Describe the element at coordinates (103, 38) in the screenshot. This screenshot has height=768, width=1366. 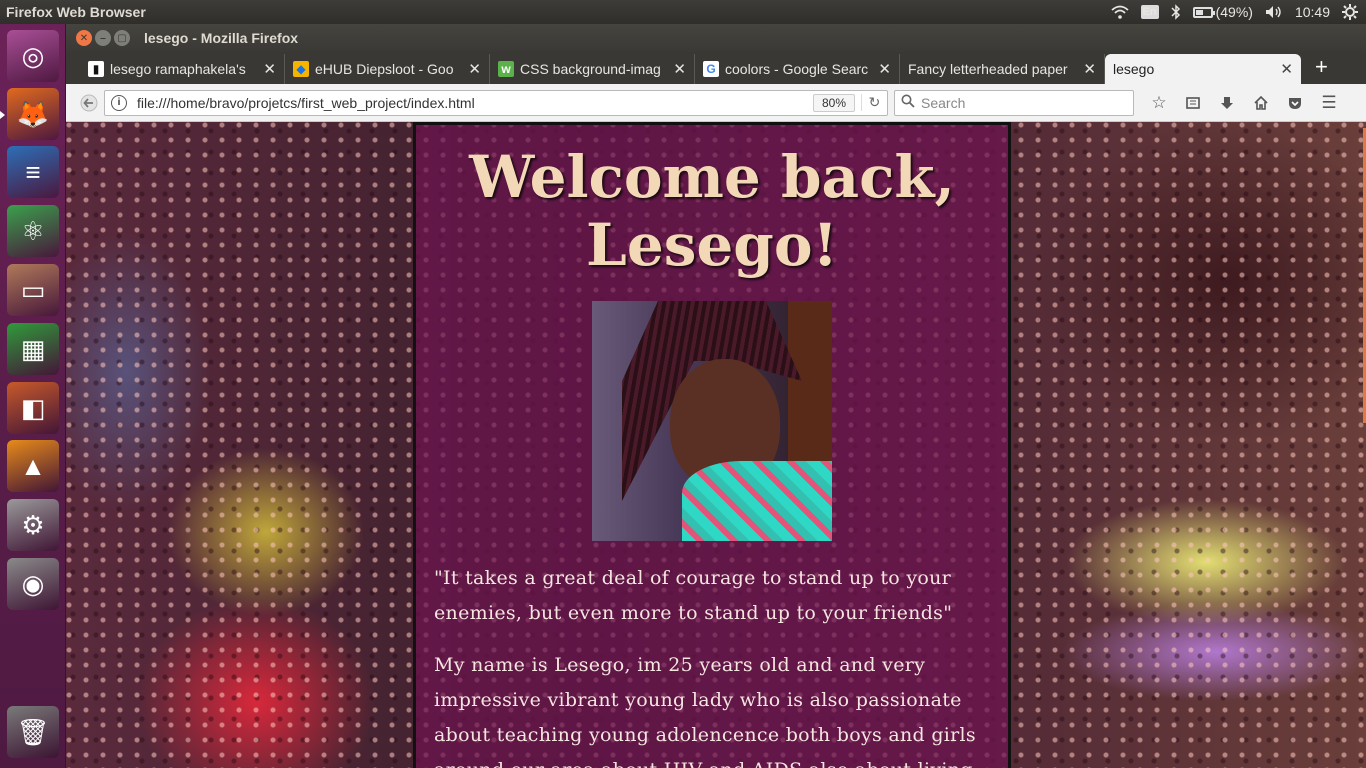
I see `minimize-window-button: –` at that location.